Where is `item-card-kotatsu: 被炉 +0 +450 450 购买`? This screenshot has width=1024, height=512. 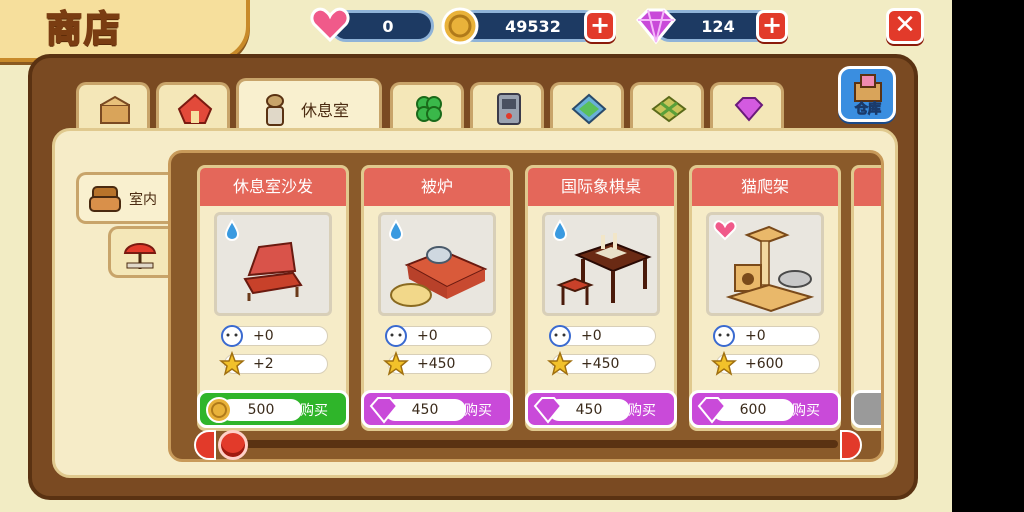 item-card-kotatsu: 被炉 +0 +450 450 购买 is located at coordinates (437, 298).